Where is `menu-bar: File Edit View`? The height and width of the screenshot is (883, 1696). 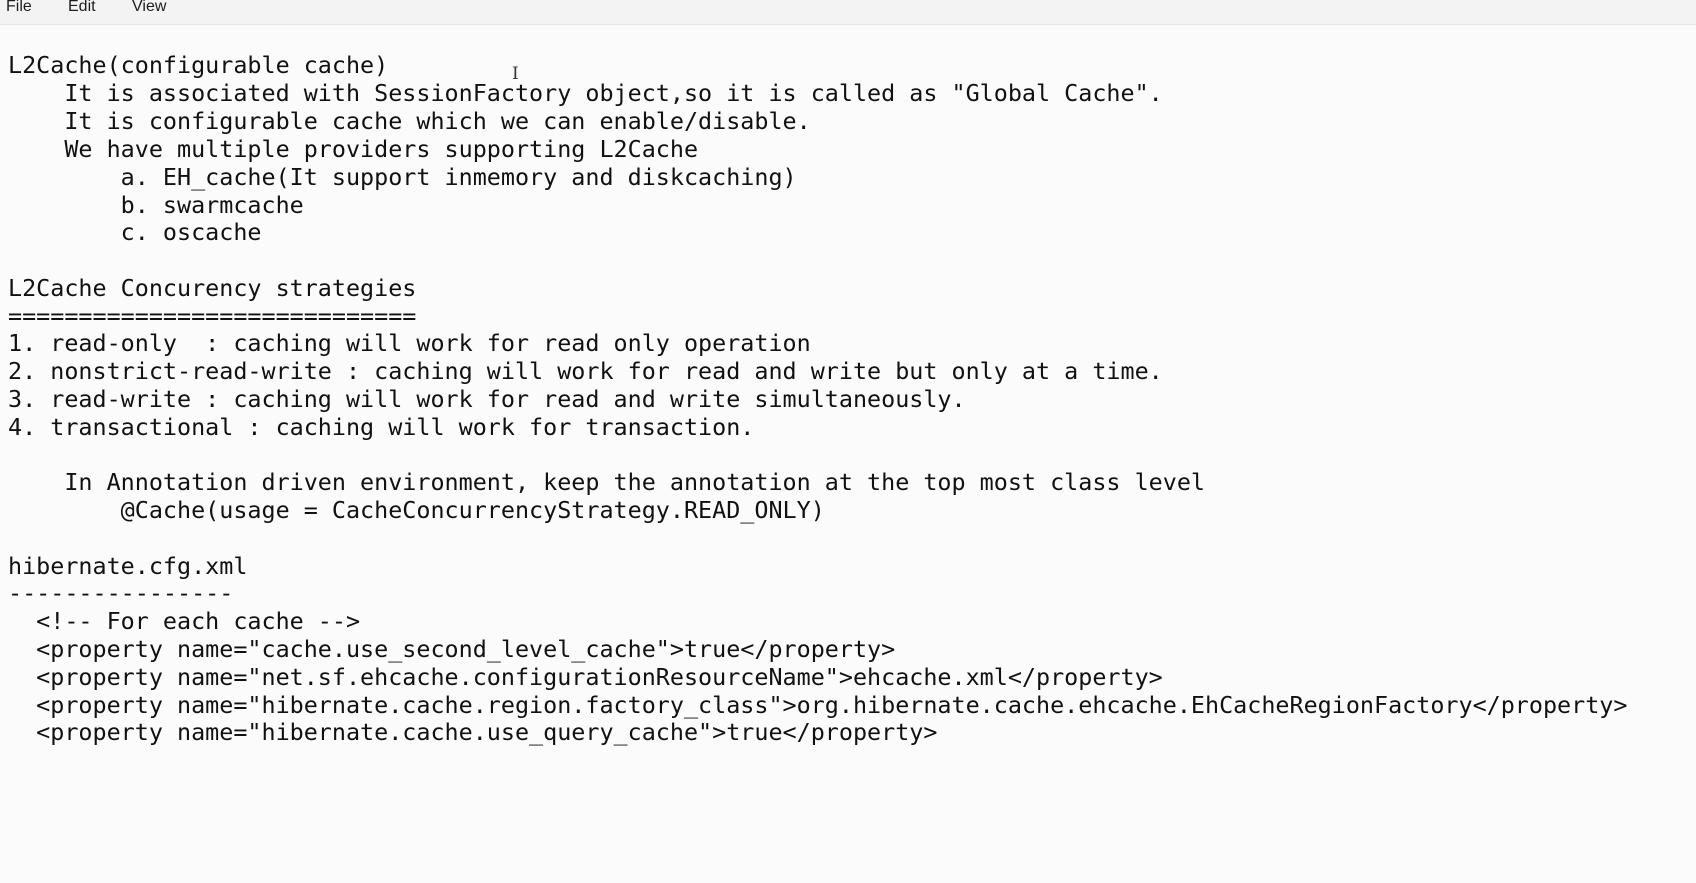 menu-bar: File Edit View is located at coordinates (848, 12).